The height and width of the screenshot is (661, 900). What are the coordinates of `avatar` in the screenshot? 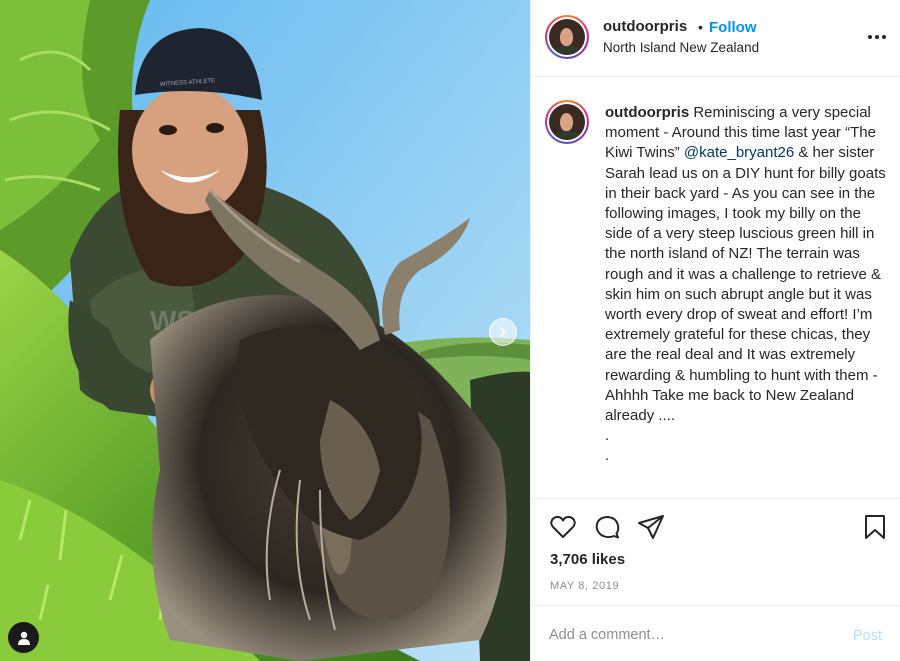 It's located at (567, 37).